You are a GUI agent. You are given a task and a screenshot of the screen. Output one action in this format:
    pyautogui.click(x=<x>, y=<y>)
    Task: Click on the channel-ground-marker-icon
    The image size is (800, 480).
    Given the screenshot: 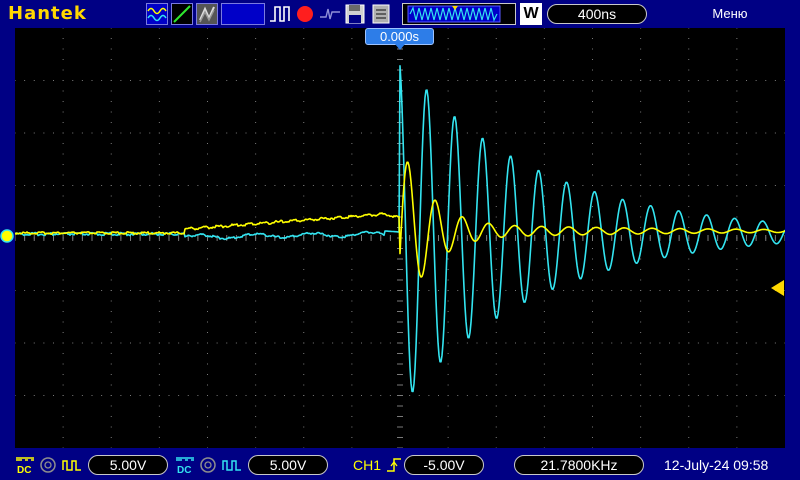 What is the action you would take?
    pyautogui.click(x=7, y=236)
    